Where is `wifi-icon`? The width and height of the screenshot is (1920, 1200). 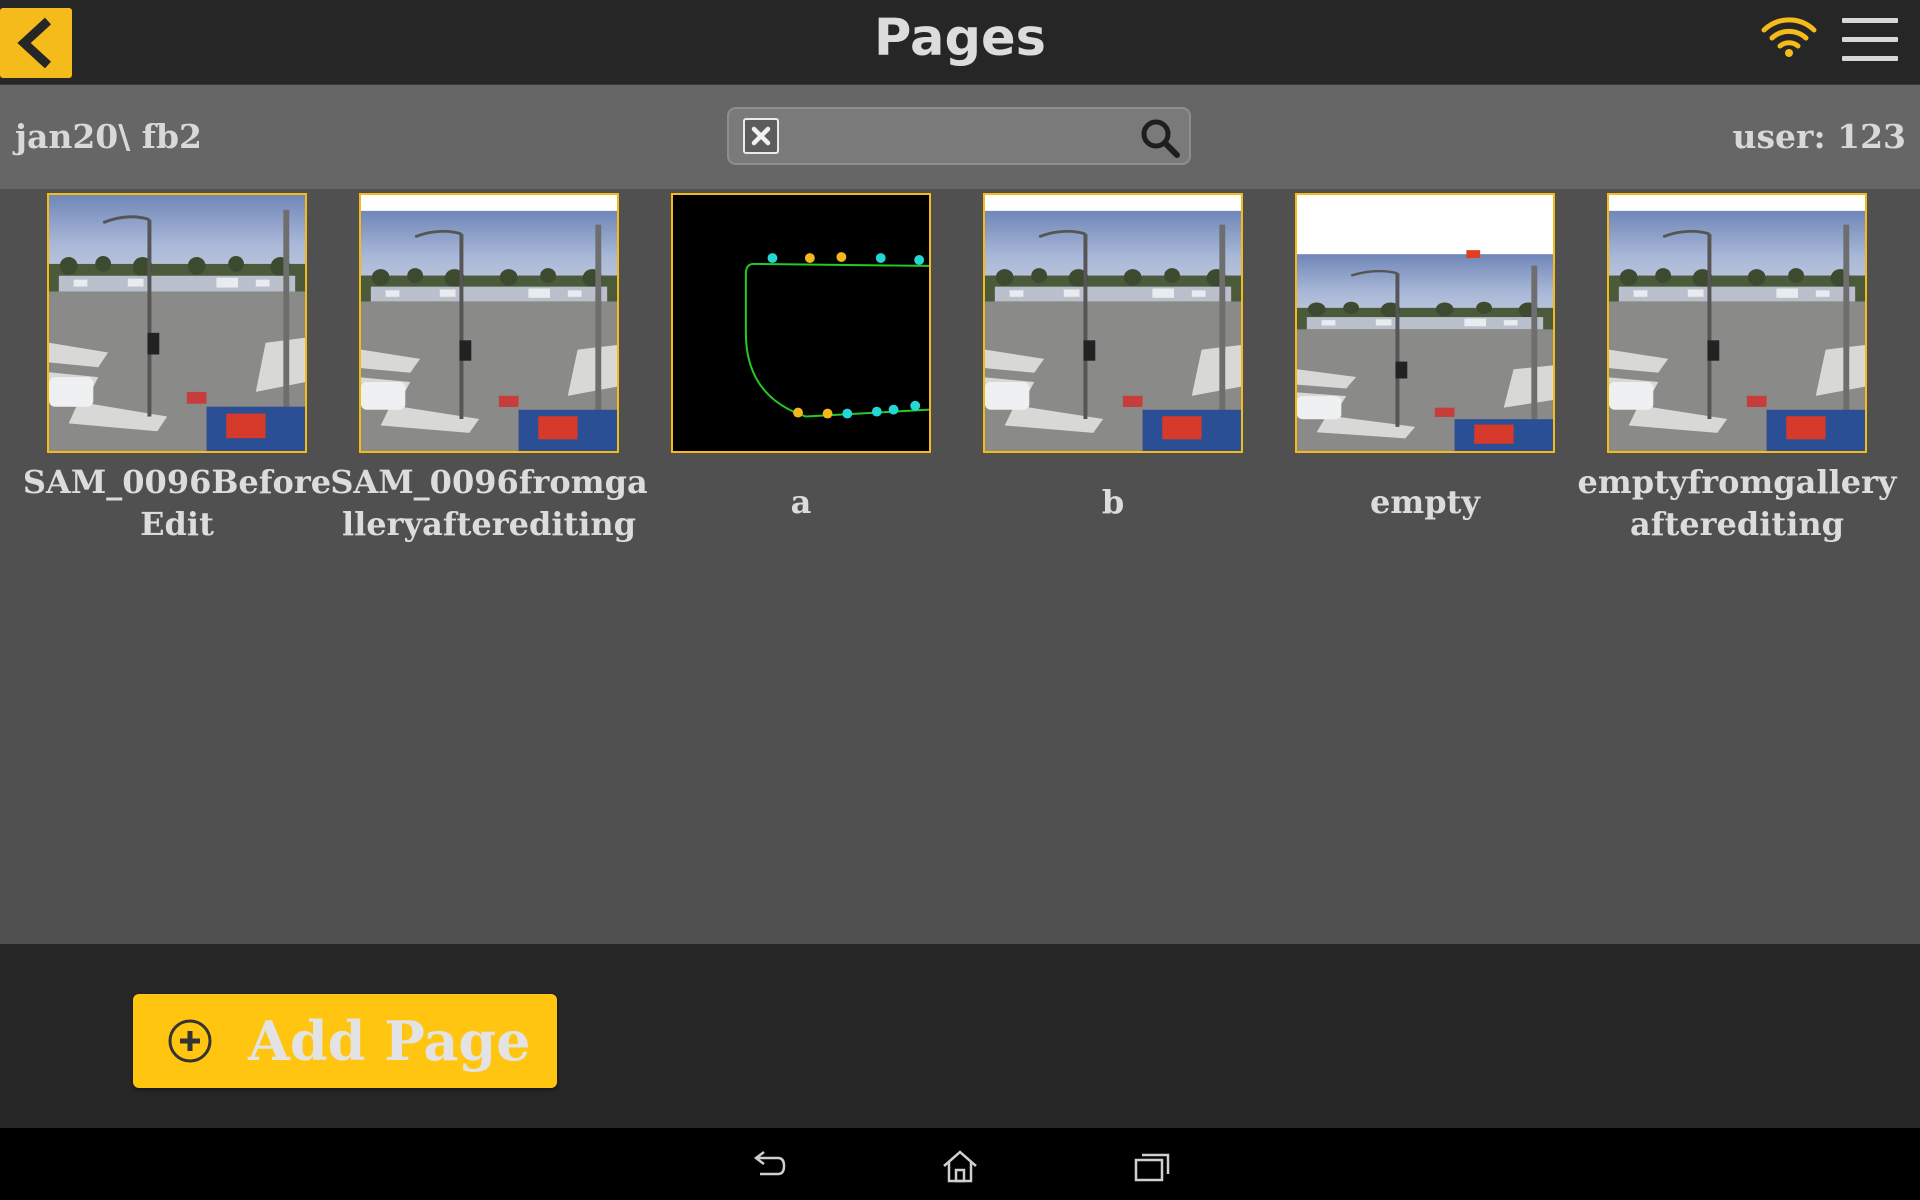 wifi-icon is located at coordinates (1789, 37).